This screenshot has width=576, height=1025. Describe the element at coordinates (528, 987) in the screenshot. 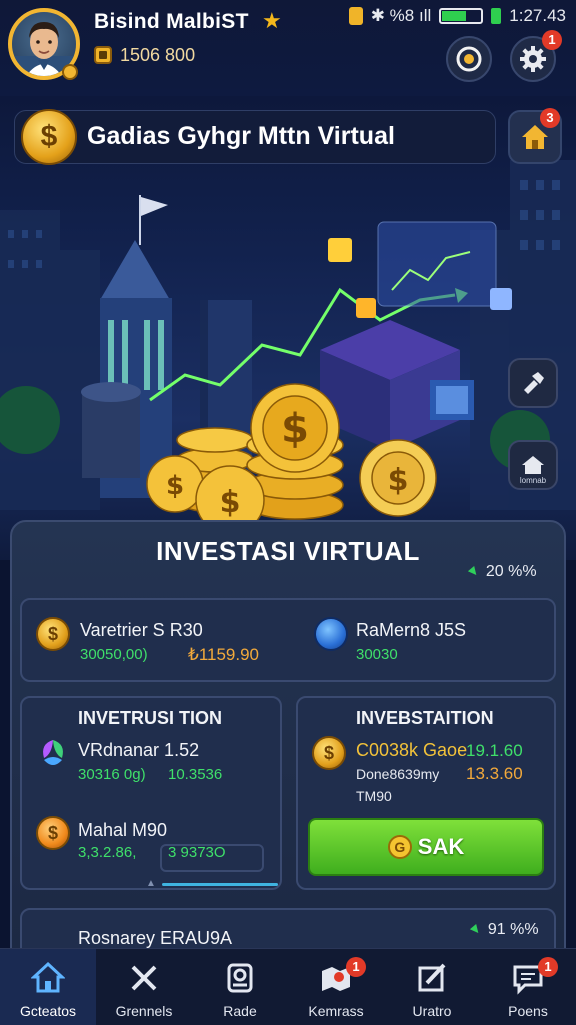

I see `nav-item-poens: Poens 1` at that location.